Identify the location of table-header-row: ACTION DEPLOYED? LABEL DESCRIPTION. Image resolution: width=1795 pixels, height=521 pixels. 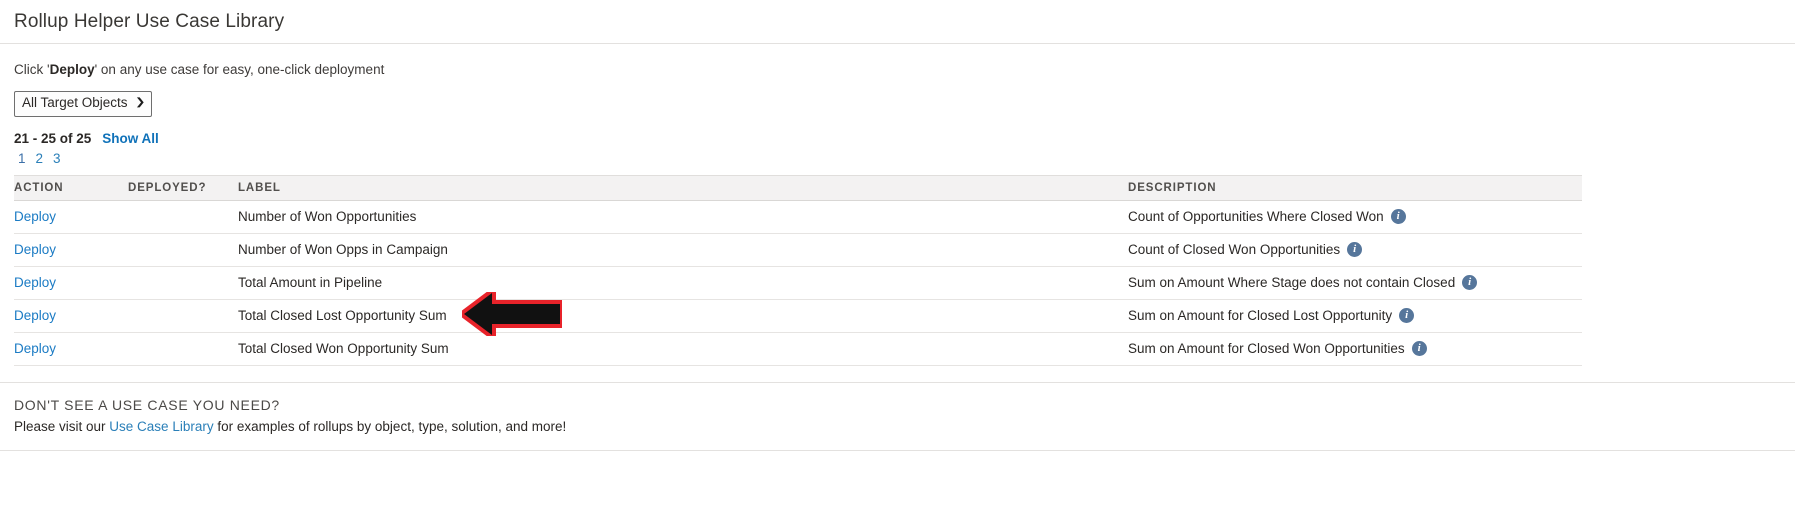
(798, 187).